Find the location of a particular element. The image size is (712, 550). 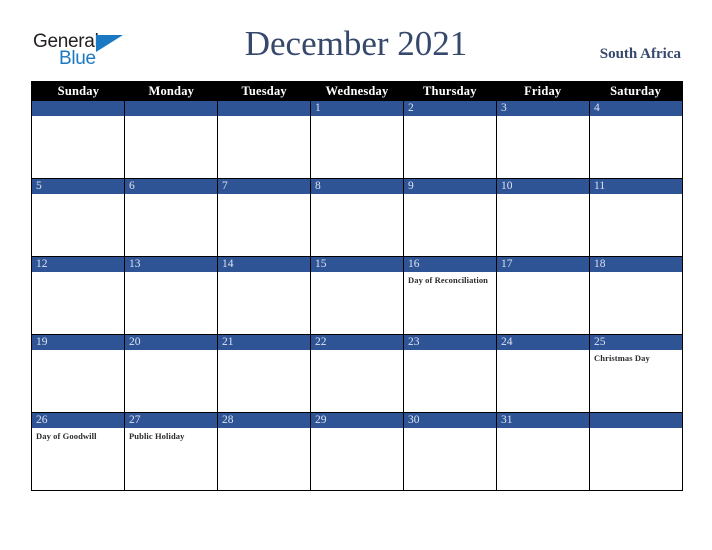

weekday-header-tuesday: Tuesday is located at coordinates (264, 91).